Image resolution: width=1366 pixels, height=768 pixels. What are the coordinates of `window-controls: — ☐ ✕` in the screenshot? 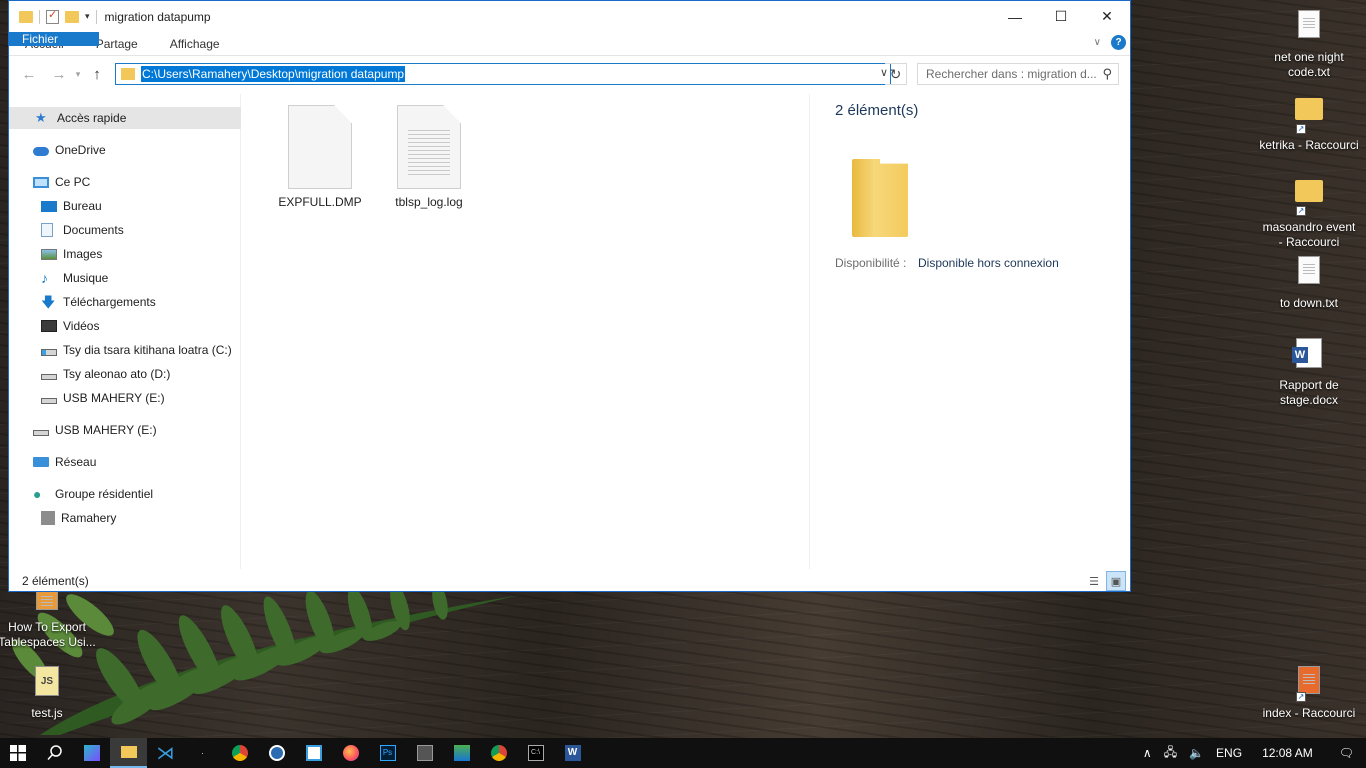 It's located at (1061, 16).